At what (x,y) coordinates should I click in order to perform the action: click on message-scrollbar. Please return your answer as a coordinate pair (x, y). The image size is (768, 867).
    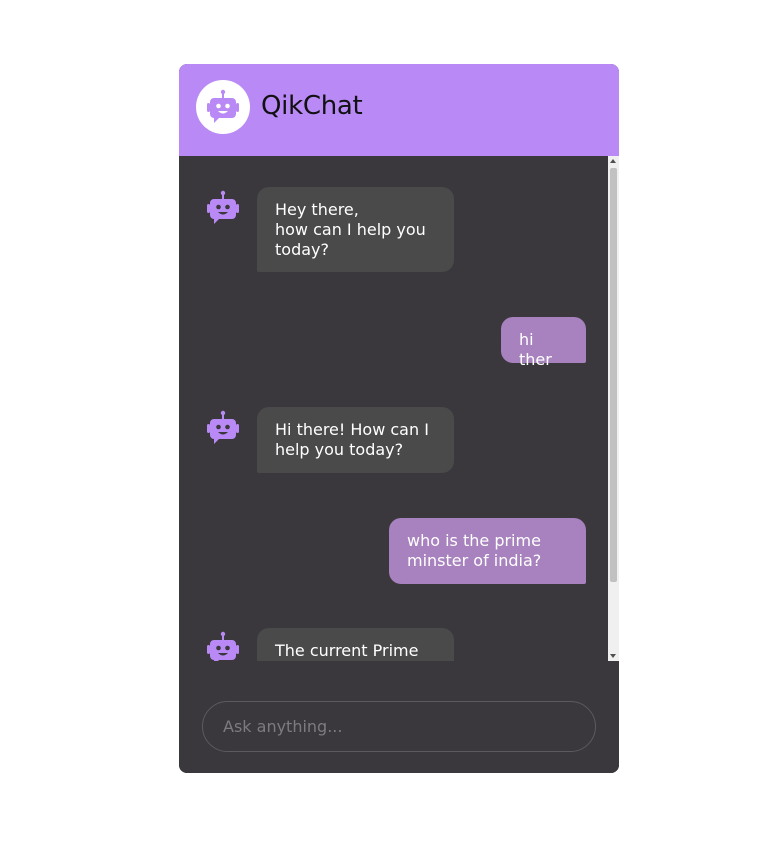
    Looking at the image, I should click on (613, 408).